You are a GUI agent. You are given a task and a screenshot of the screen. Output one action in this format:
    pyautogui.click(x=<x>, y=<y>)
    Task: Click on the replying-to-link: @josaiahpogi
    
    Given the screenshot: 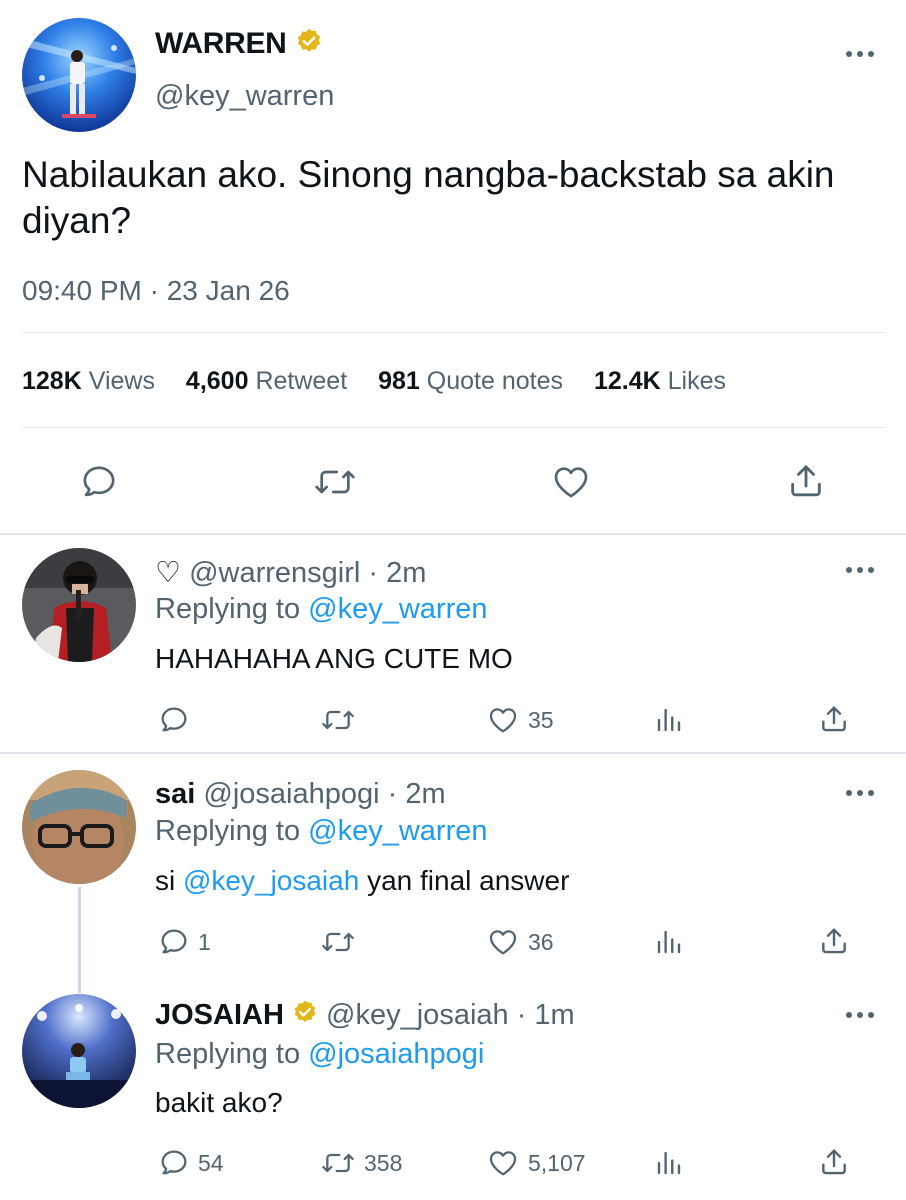 What is the action you would take?
    pyautogui.click(x=396, y=1054)
    